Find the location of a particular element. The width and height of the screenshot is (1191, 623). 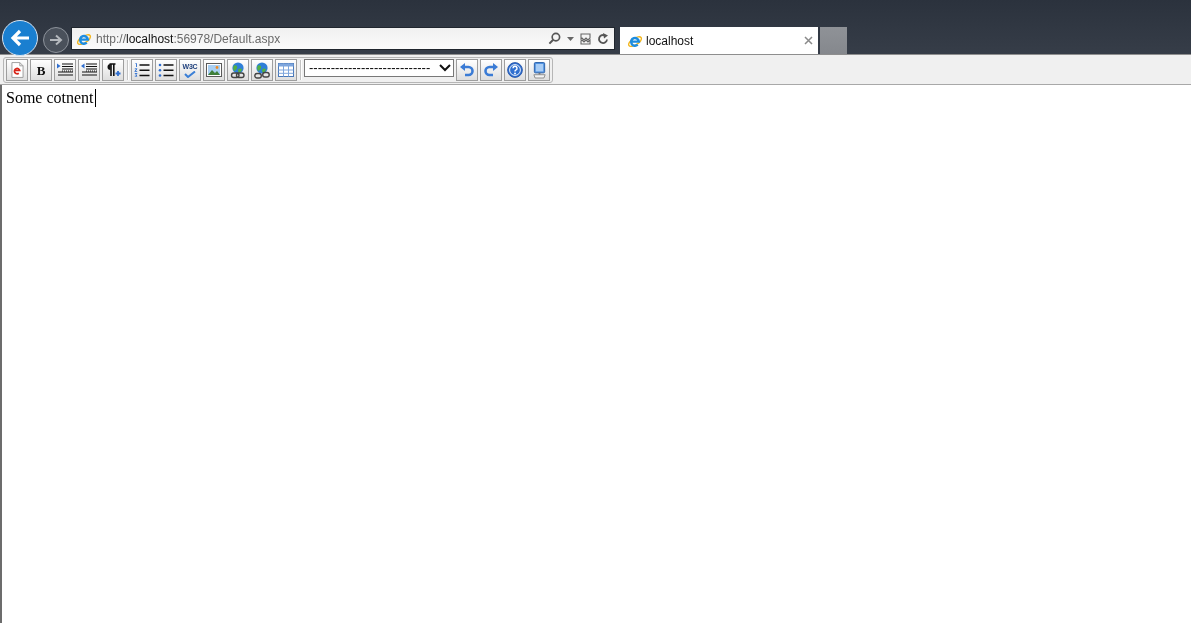

picture-icon is located at coordinates (214, 70).